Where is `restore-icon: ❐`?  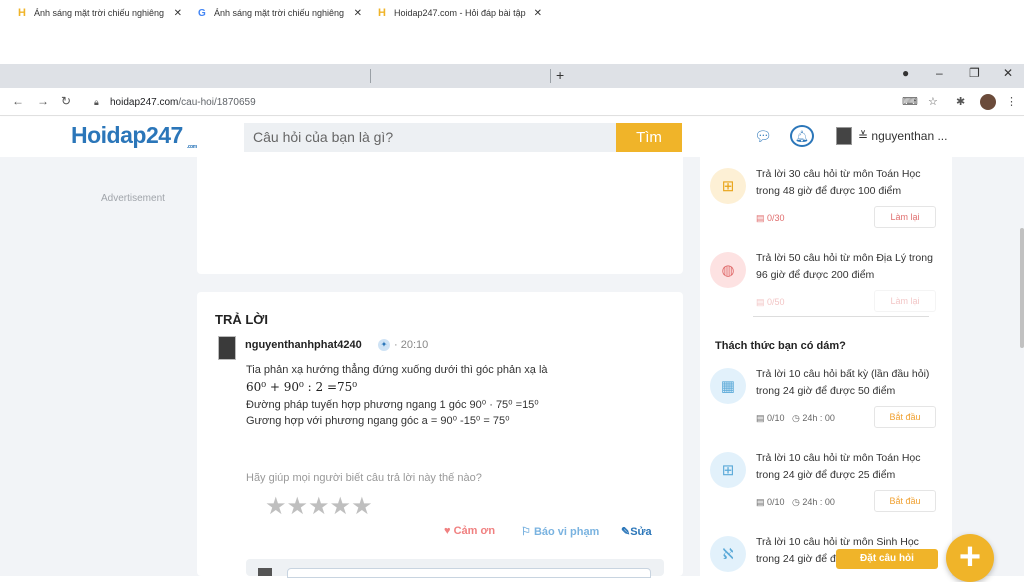 restore-icon: ❐ is located at coordinates (974, 73).